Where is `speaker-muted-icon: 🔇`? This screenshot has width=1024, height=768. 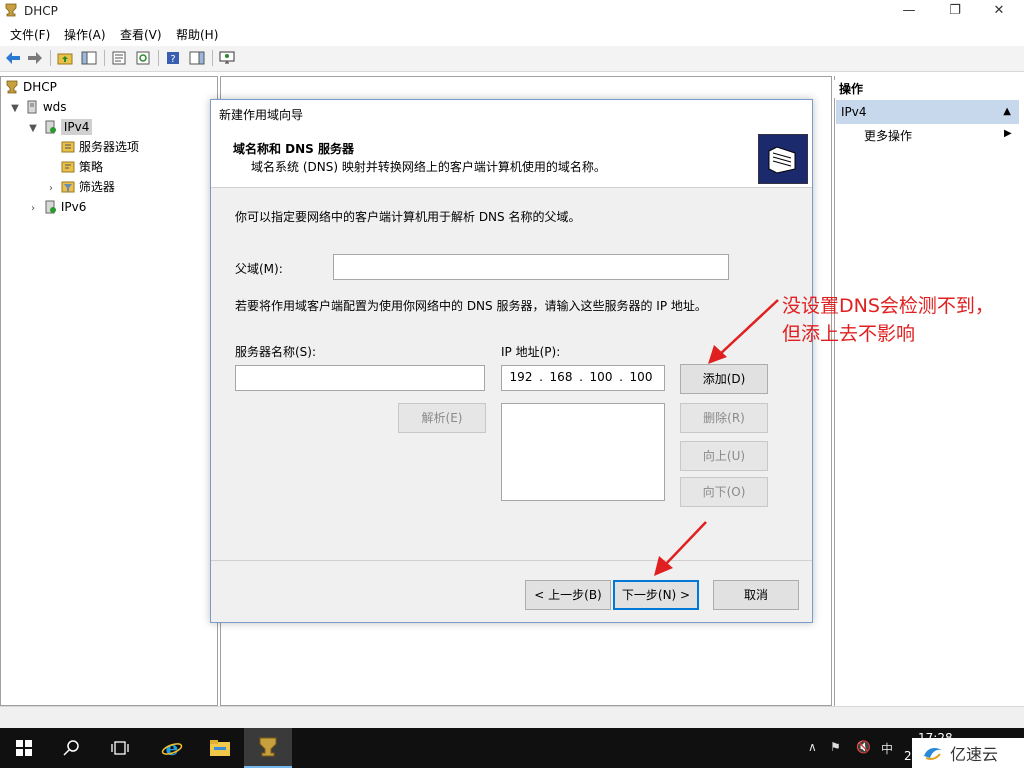 speaker-muted-icon: 🔇 is located at coordinates (863, 747).